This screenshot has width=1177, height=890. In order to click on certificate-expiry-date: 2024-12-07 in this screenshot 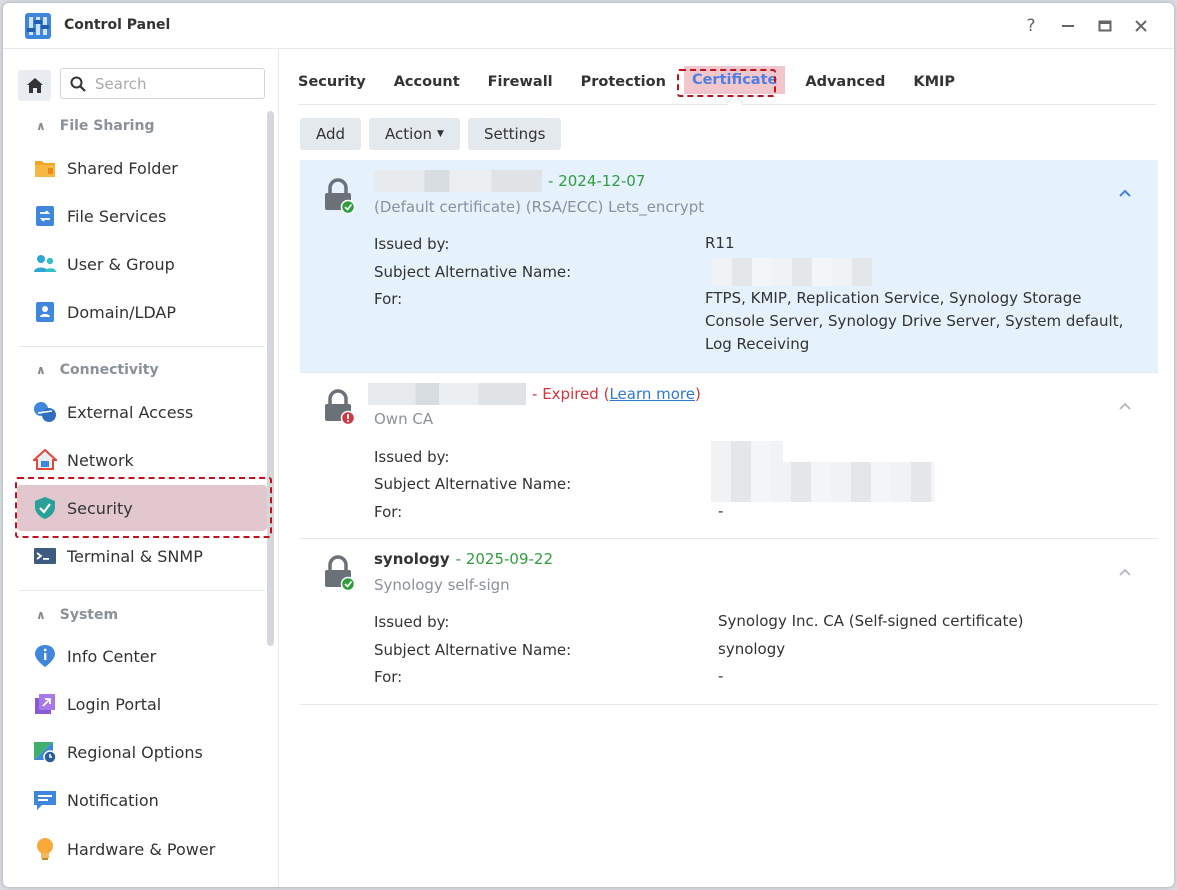, I will do `click(602, 181)`.